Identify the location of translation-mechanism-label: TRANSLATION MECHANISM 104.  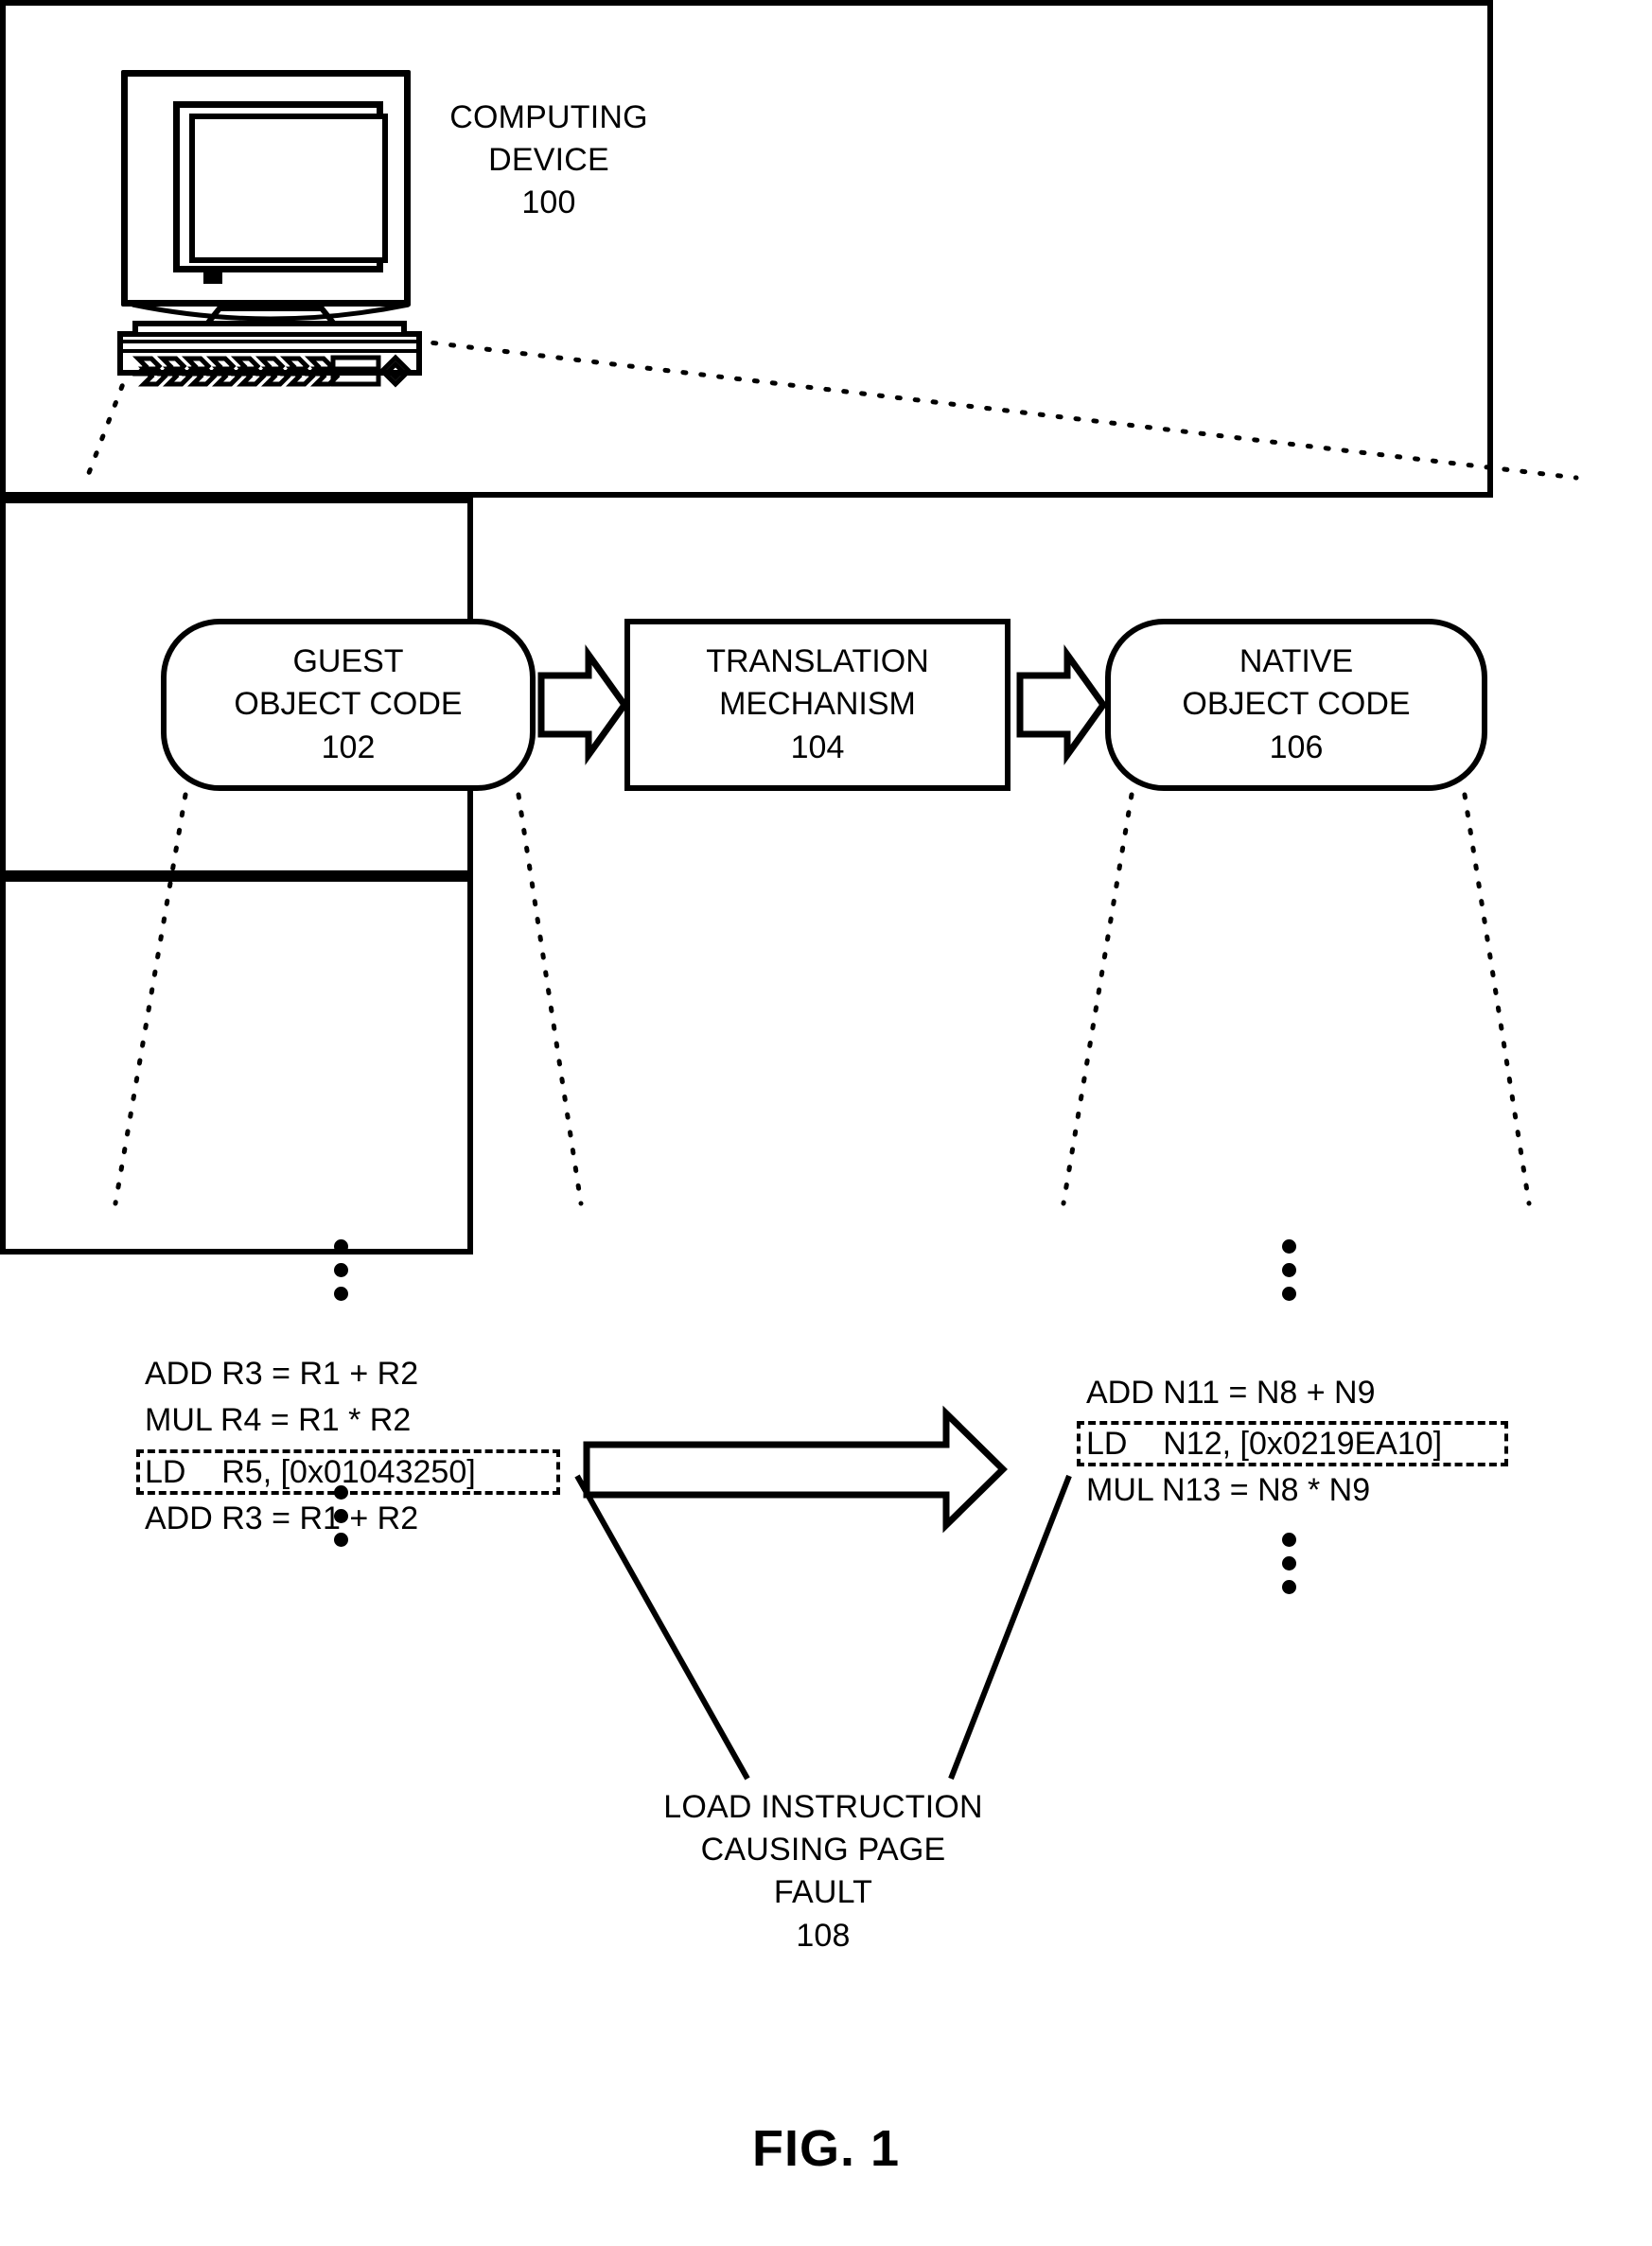
(817, 704).